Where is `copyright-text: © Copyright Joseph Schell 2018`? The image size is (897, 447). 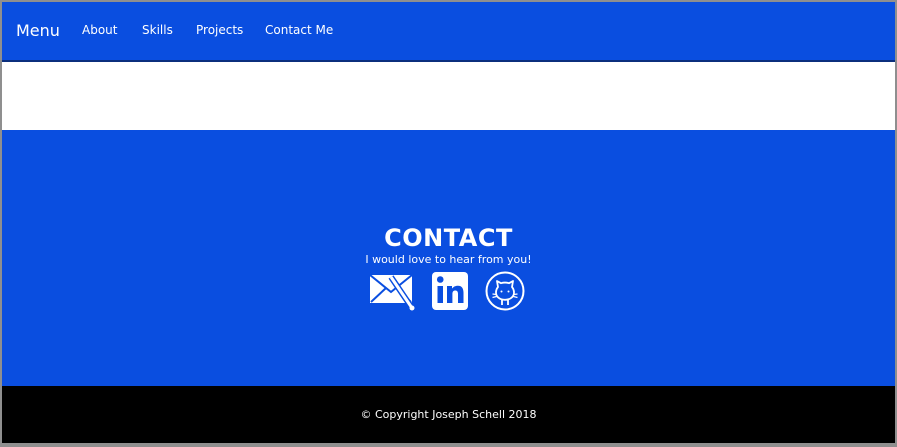
copyright-text: © Copyright Joseph Schell 2018 is located at coordinates (448, 414).